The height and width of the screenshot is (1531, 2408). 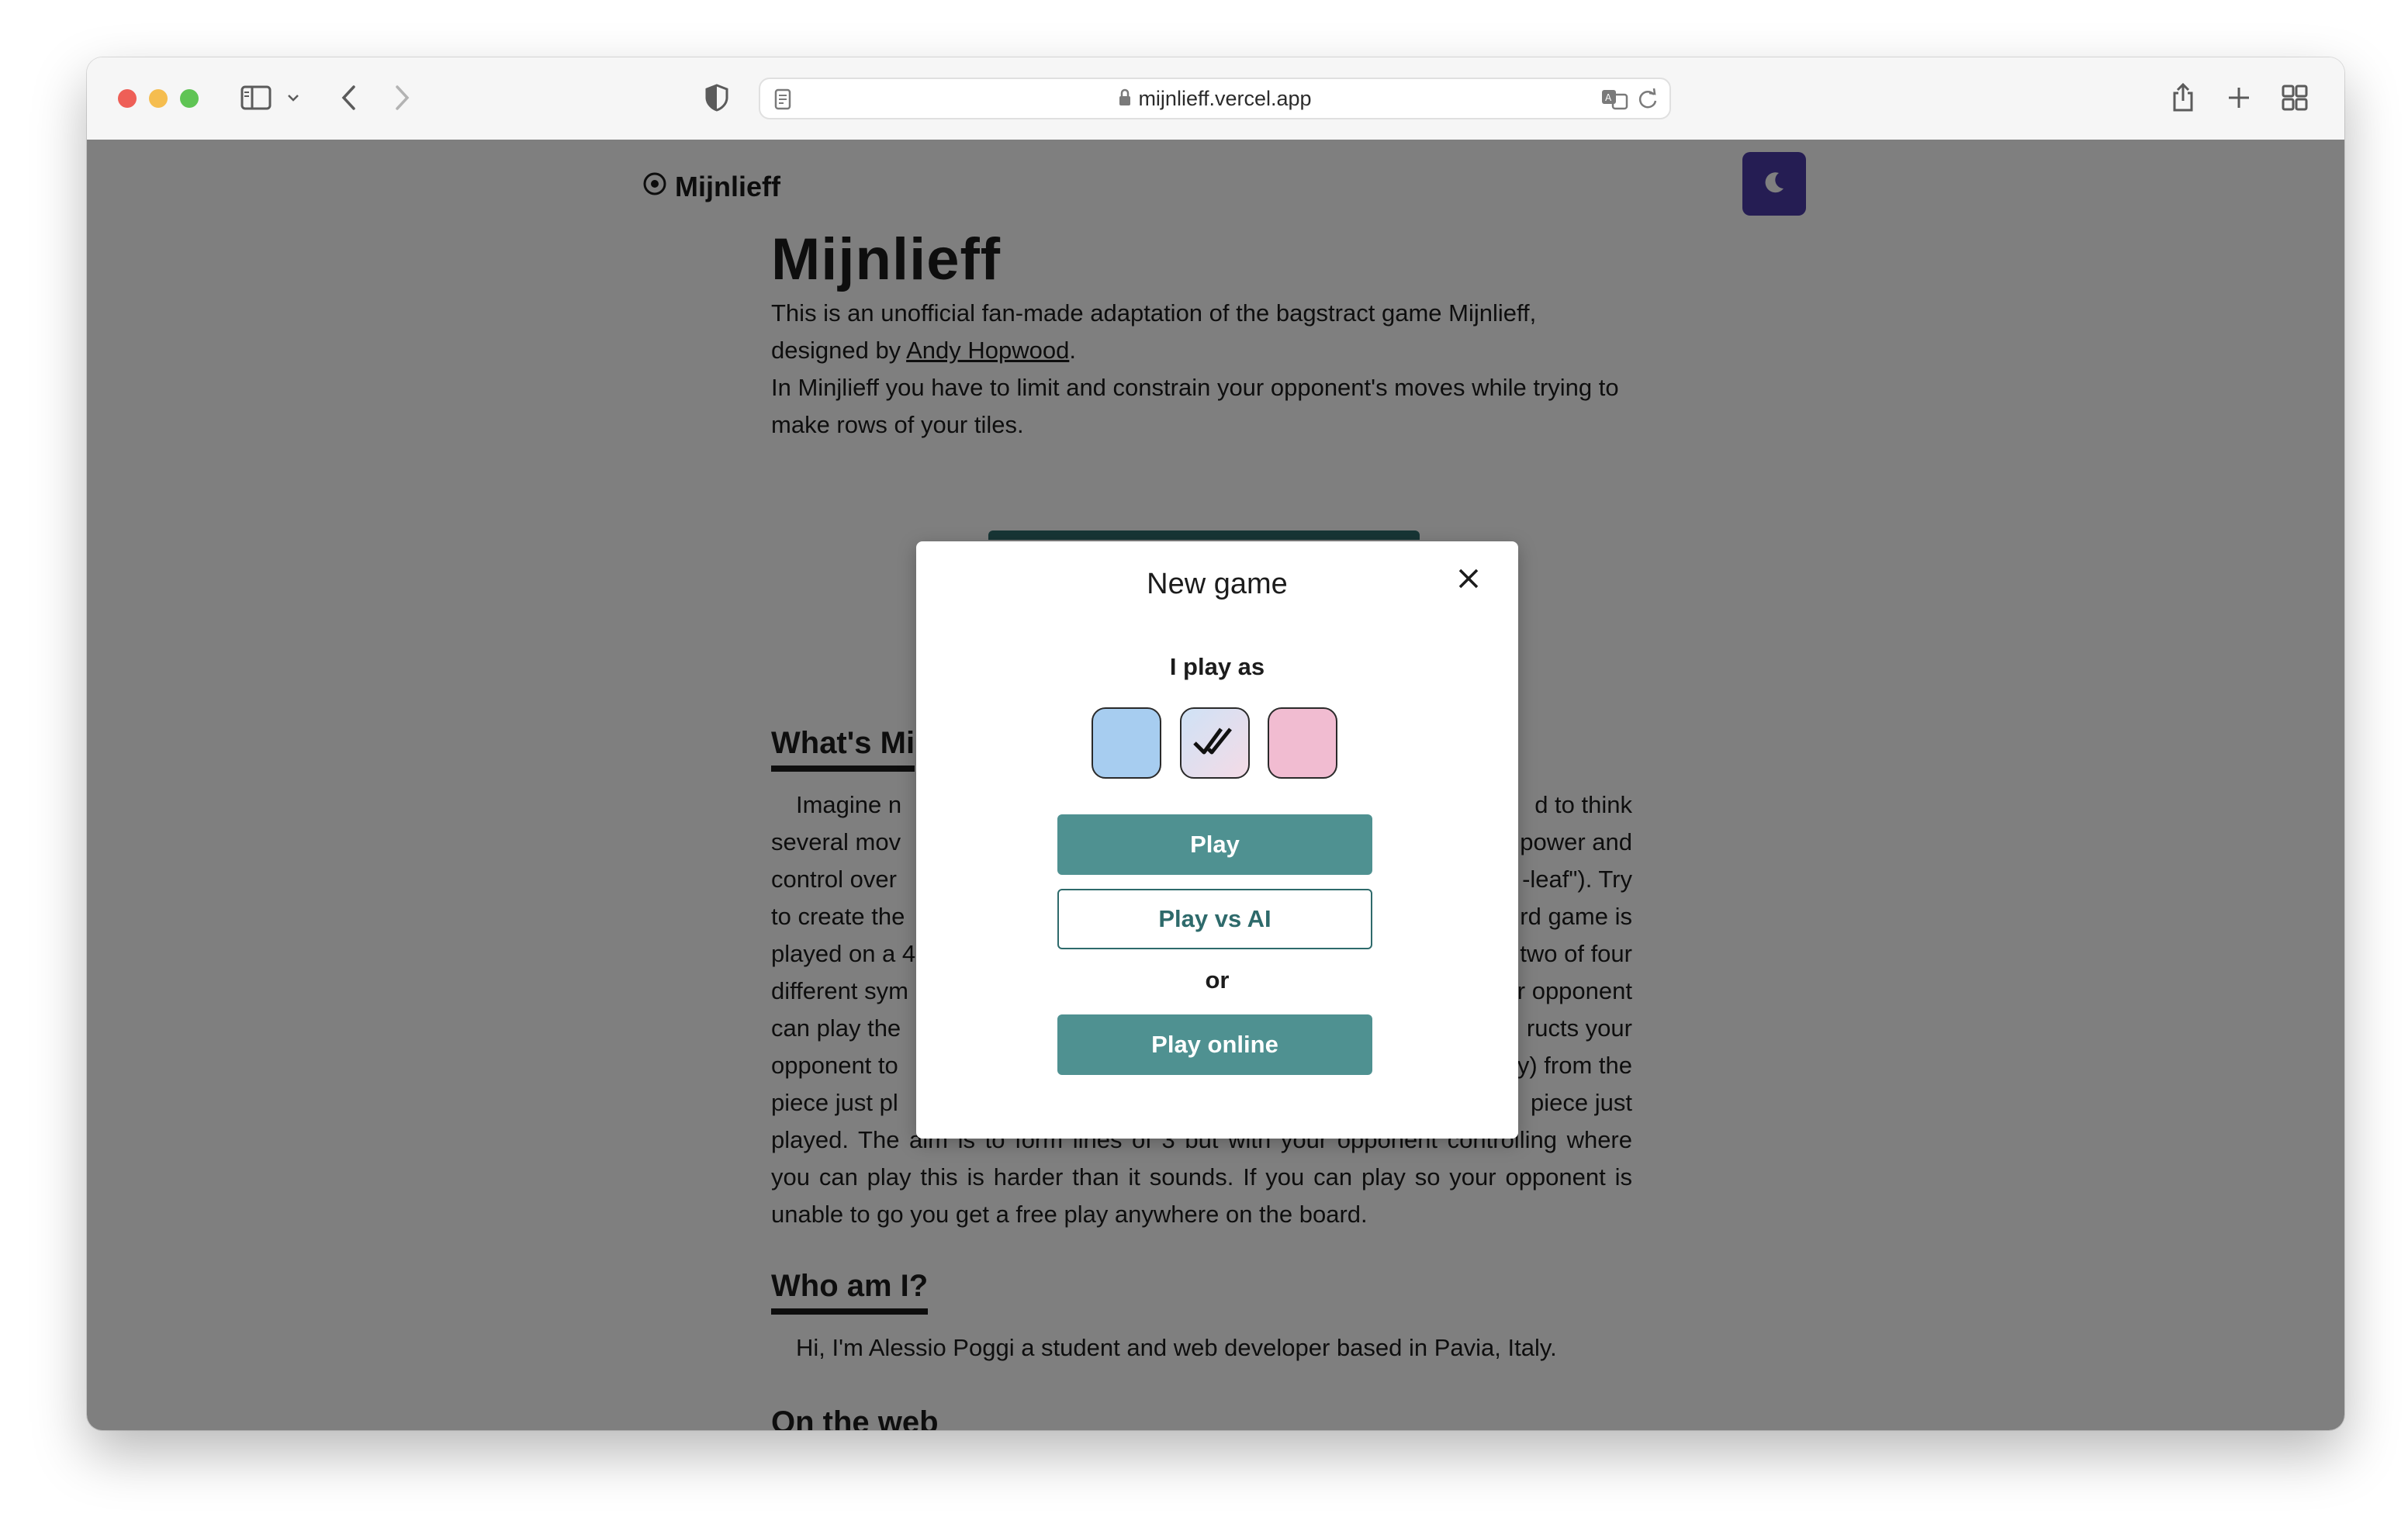 I want to click on back-icon, so click(x=348, y=97).